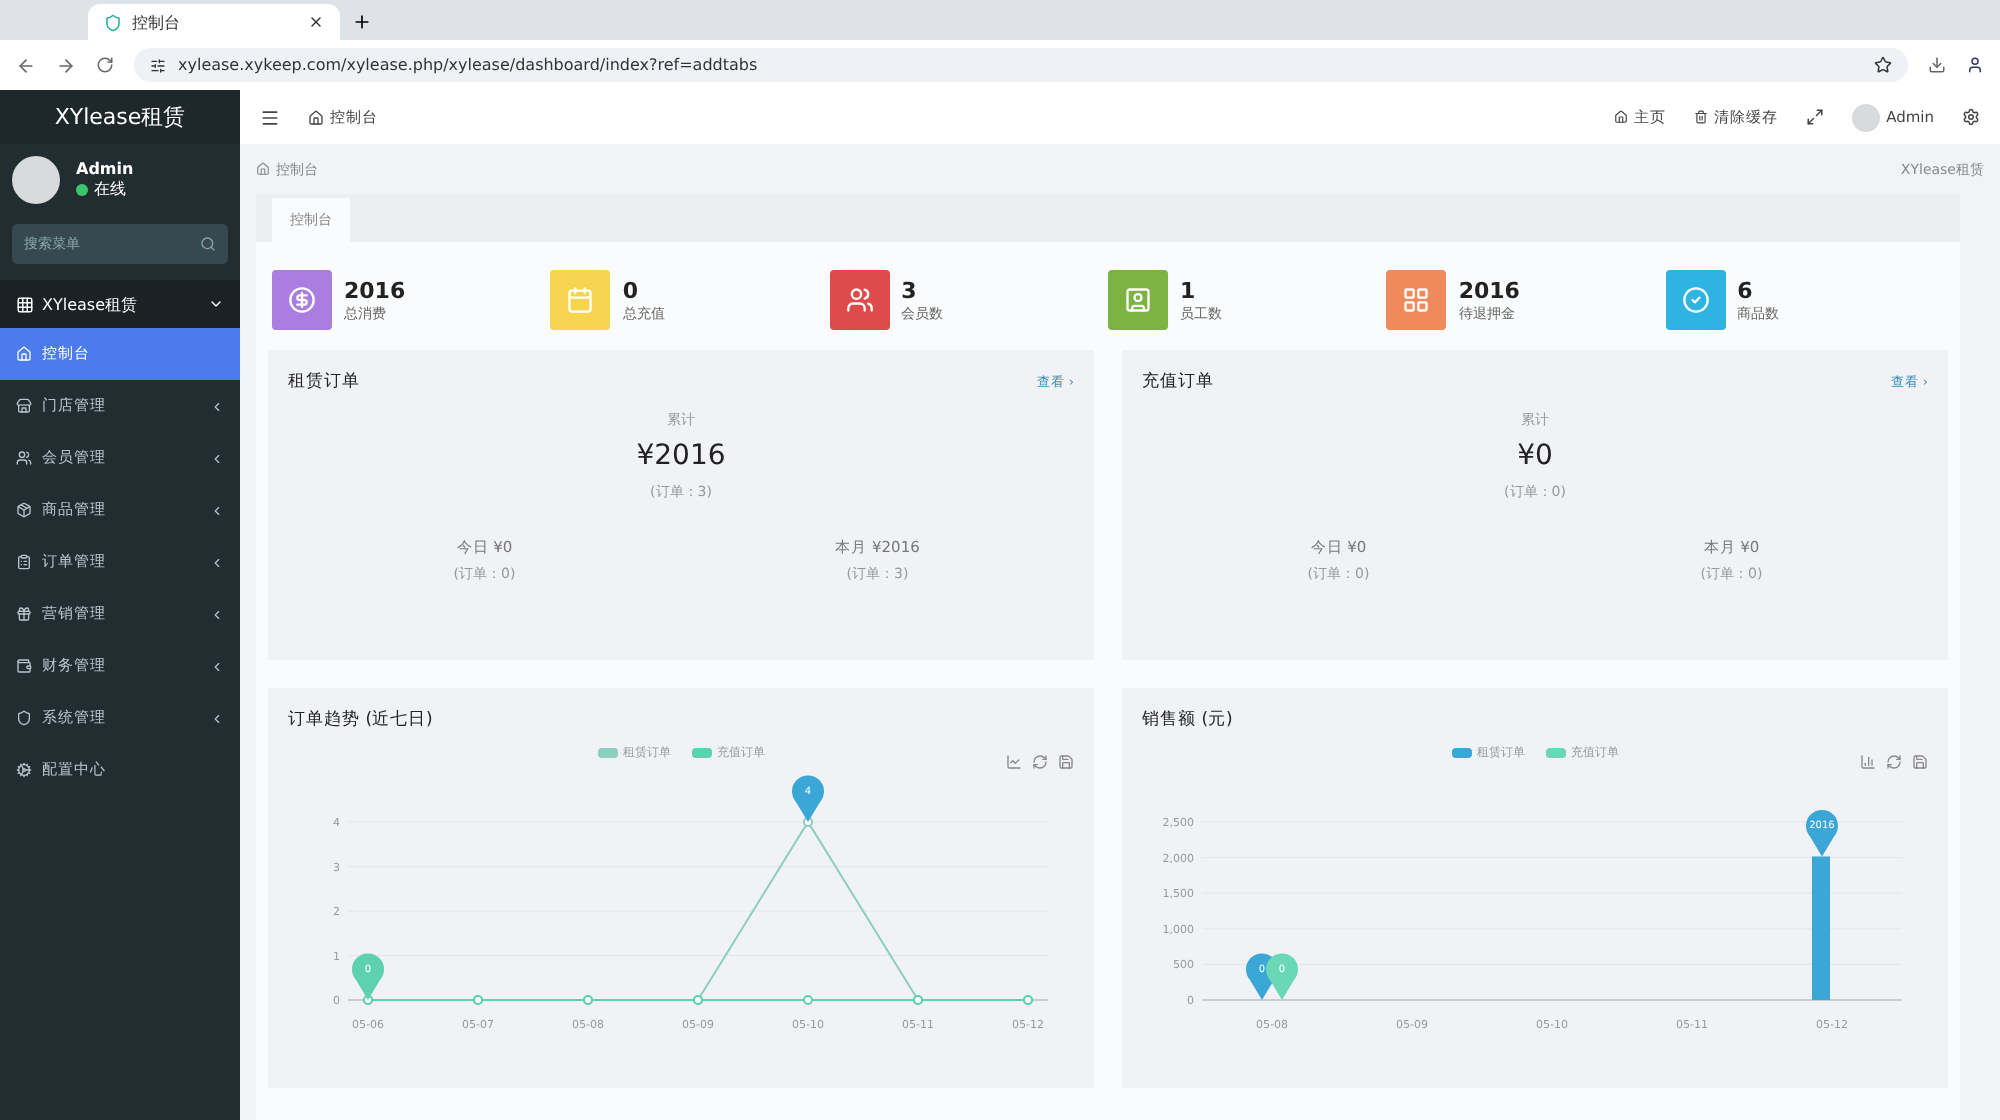 The image size is (2000, 1120). What do you see at coordinates (1535, 456) in the screenshot?
I see `total-amount: ¥0` at bounding box center [1535, 456].